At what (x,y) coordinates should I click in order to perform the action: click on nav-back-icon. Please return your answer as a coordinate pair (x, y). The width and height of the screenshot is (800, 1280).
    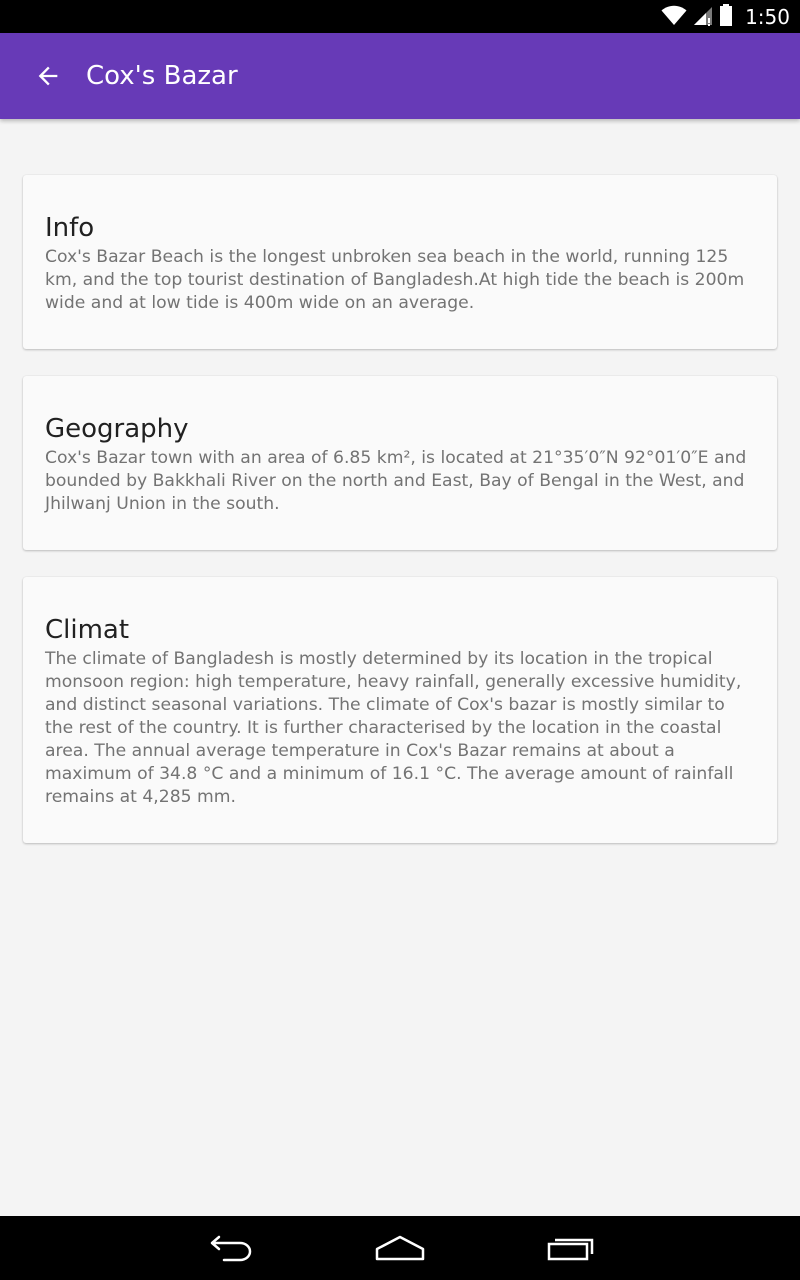
    Looking at the image, I should click on (231, 1248).